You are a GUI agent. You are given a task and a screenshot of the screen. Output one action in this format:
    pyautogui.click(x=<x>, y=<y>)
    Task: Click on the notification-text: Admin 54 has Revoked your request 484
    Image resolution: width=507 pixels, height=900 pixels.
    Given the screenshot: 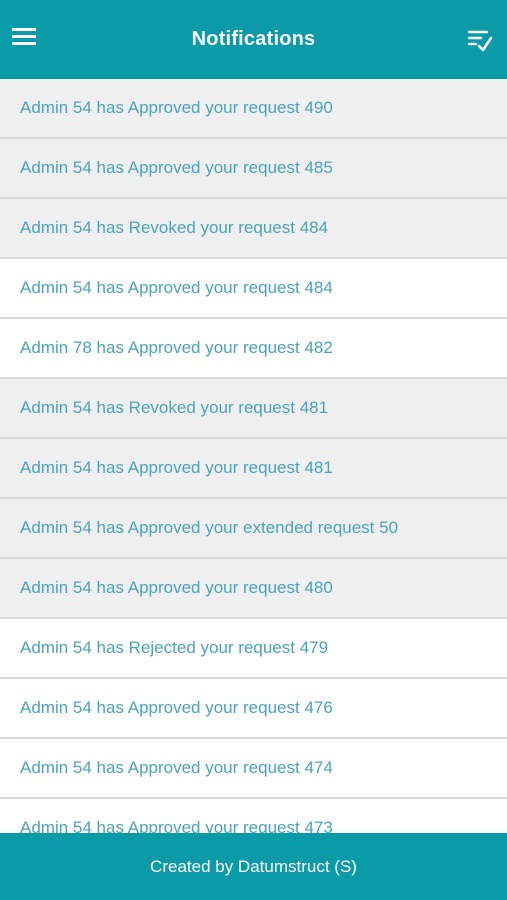 What is the action you would take?
    pyautogui.click(x=174, y=227)
    